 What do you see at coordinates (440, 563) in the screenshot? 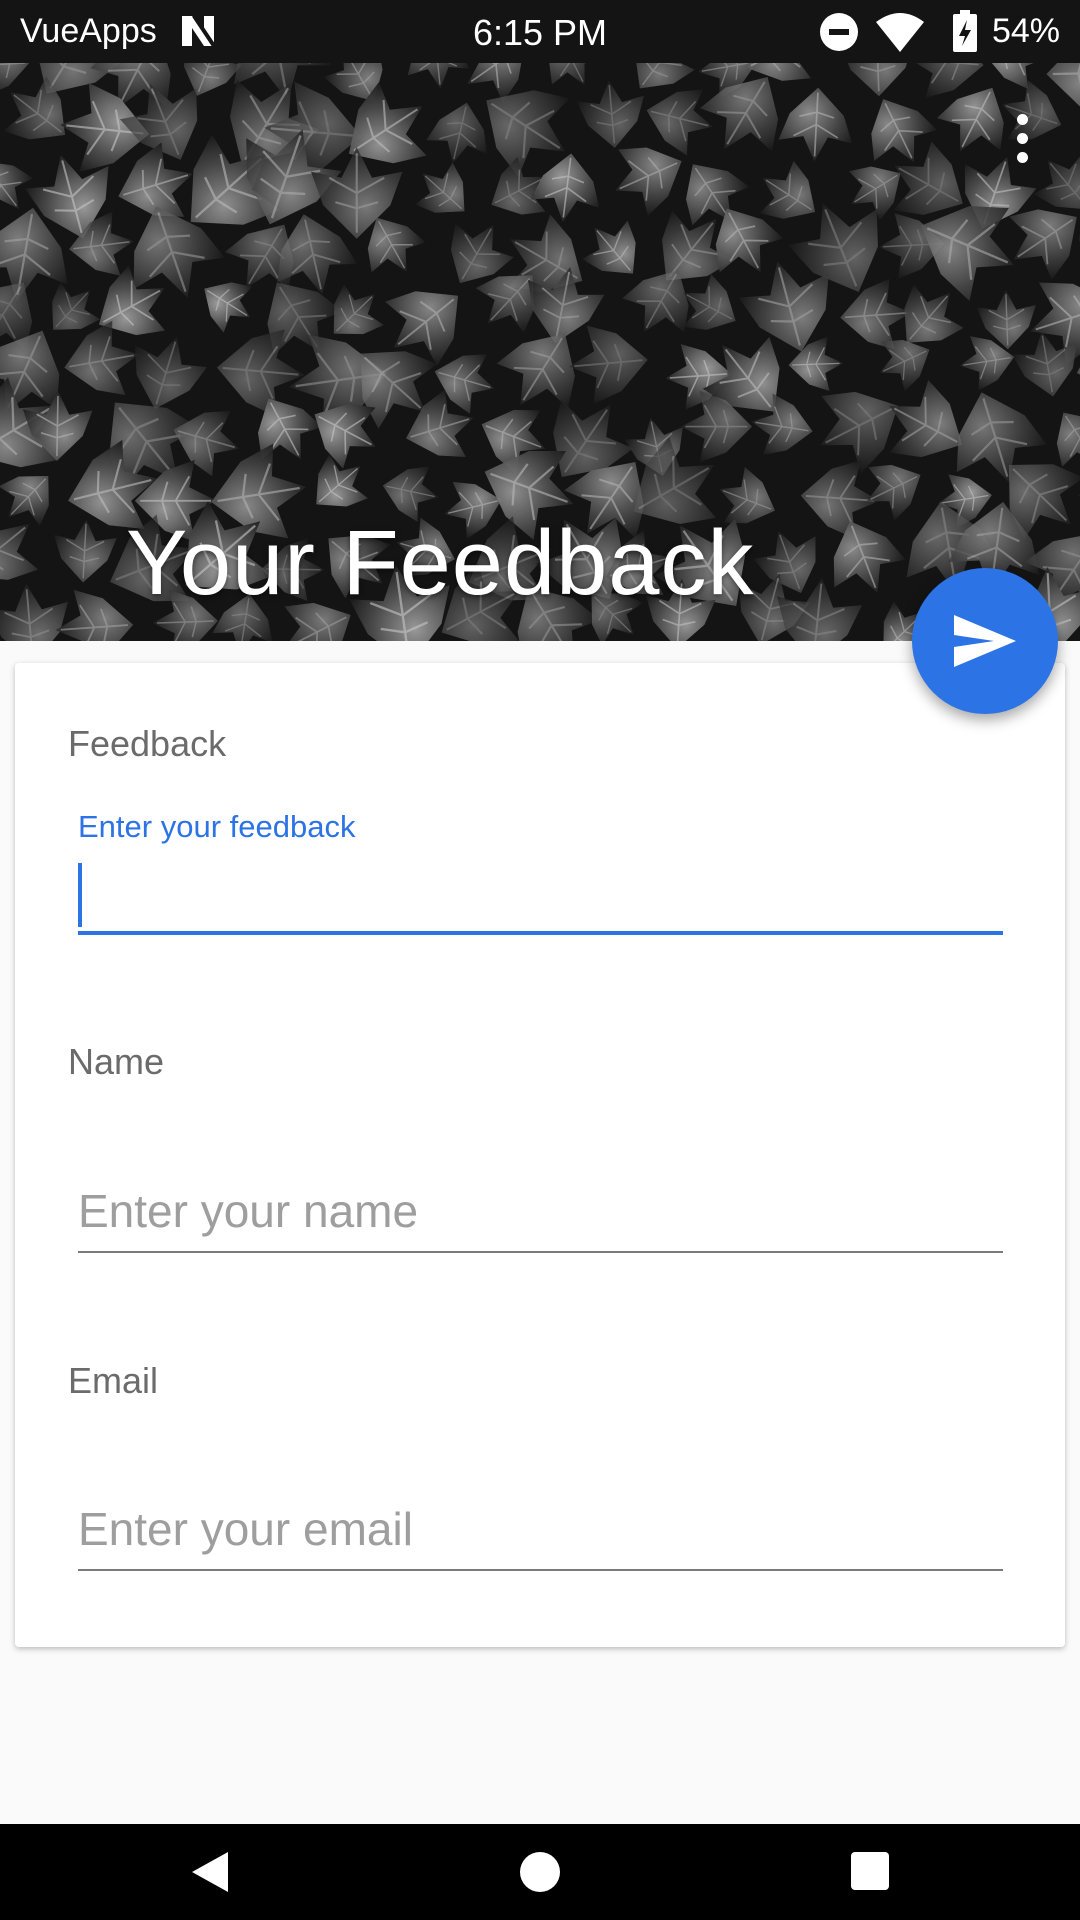
I see `page-title: Your Feedback` at bounding box center [440, 563].